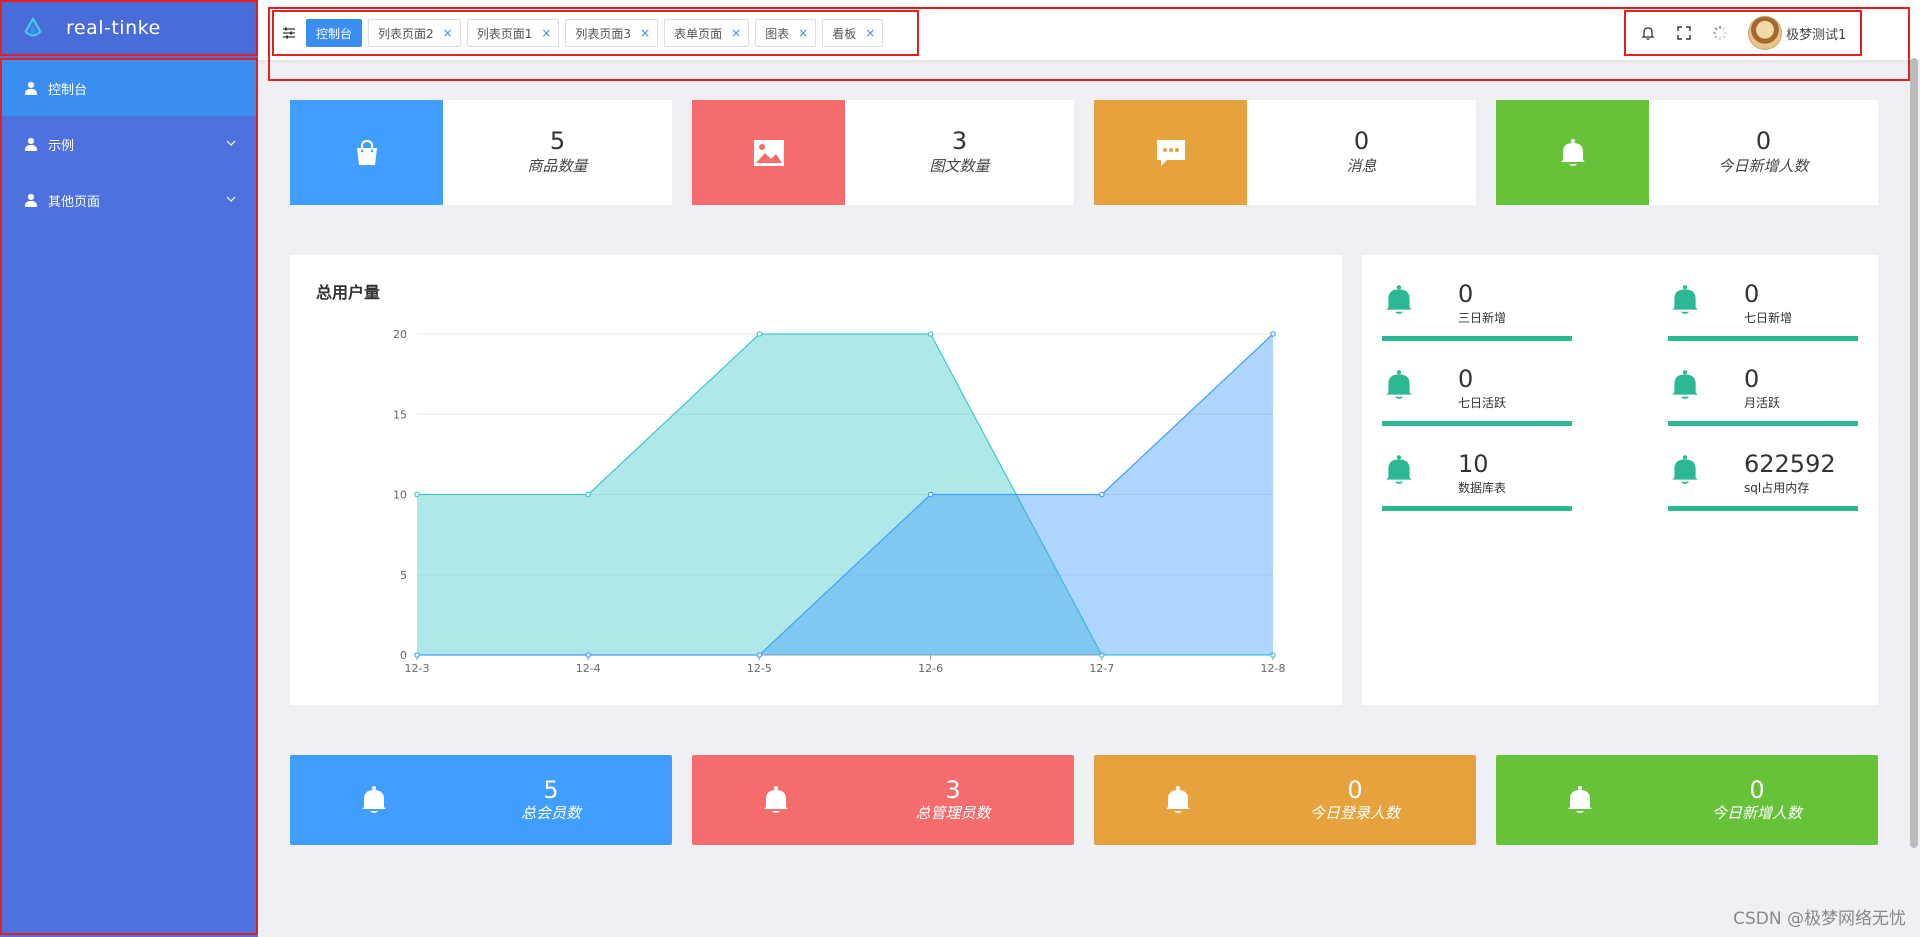  I want to click on sidebar: real-tinke 控制台 示例 其他页面, so click(129, 468).